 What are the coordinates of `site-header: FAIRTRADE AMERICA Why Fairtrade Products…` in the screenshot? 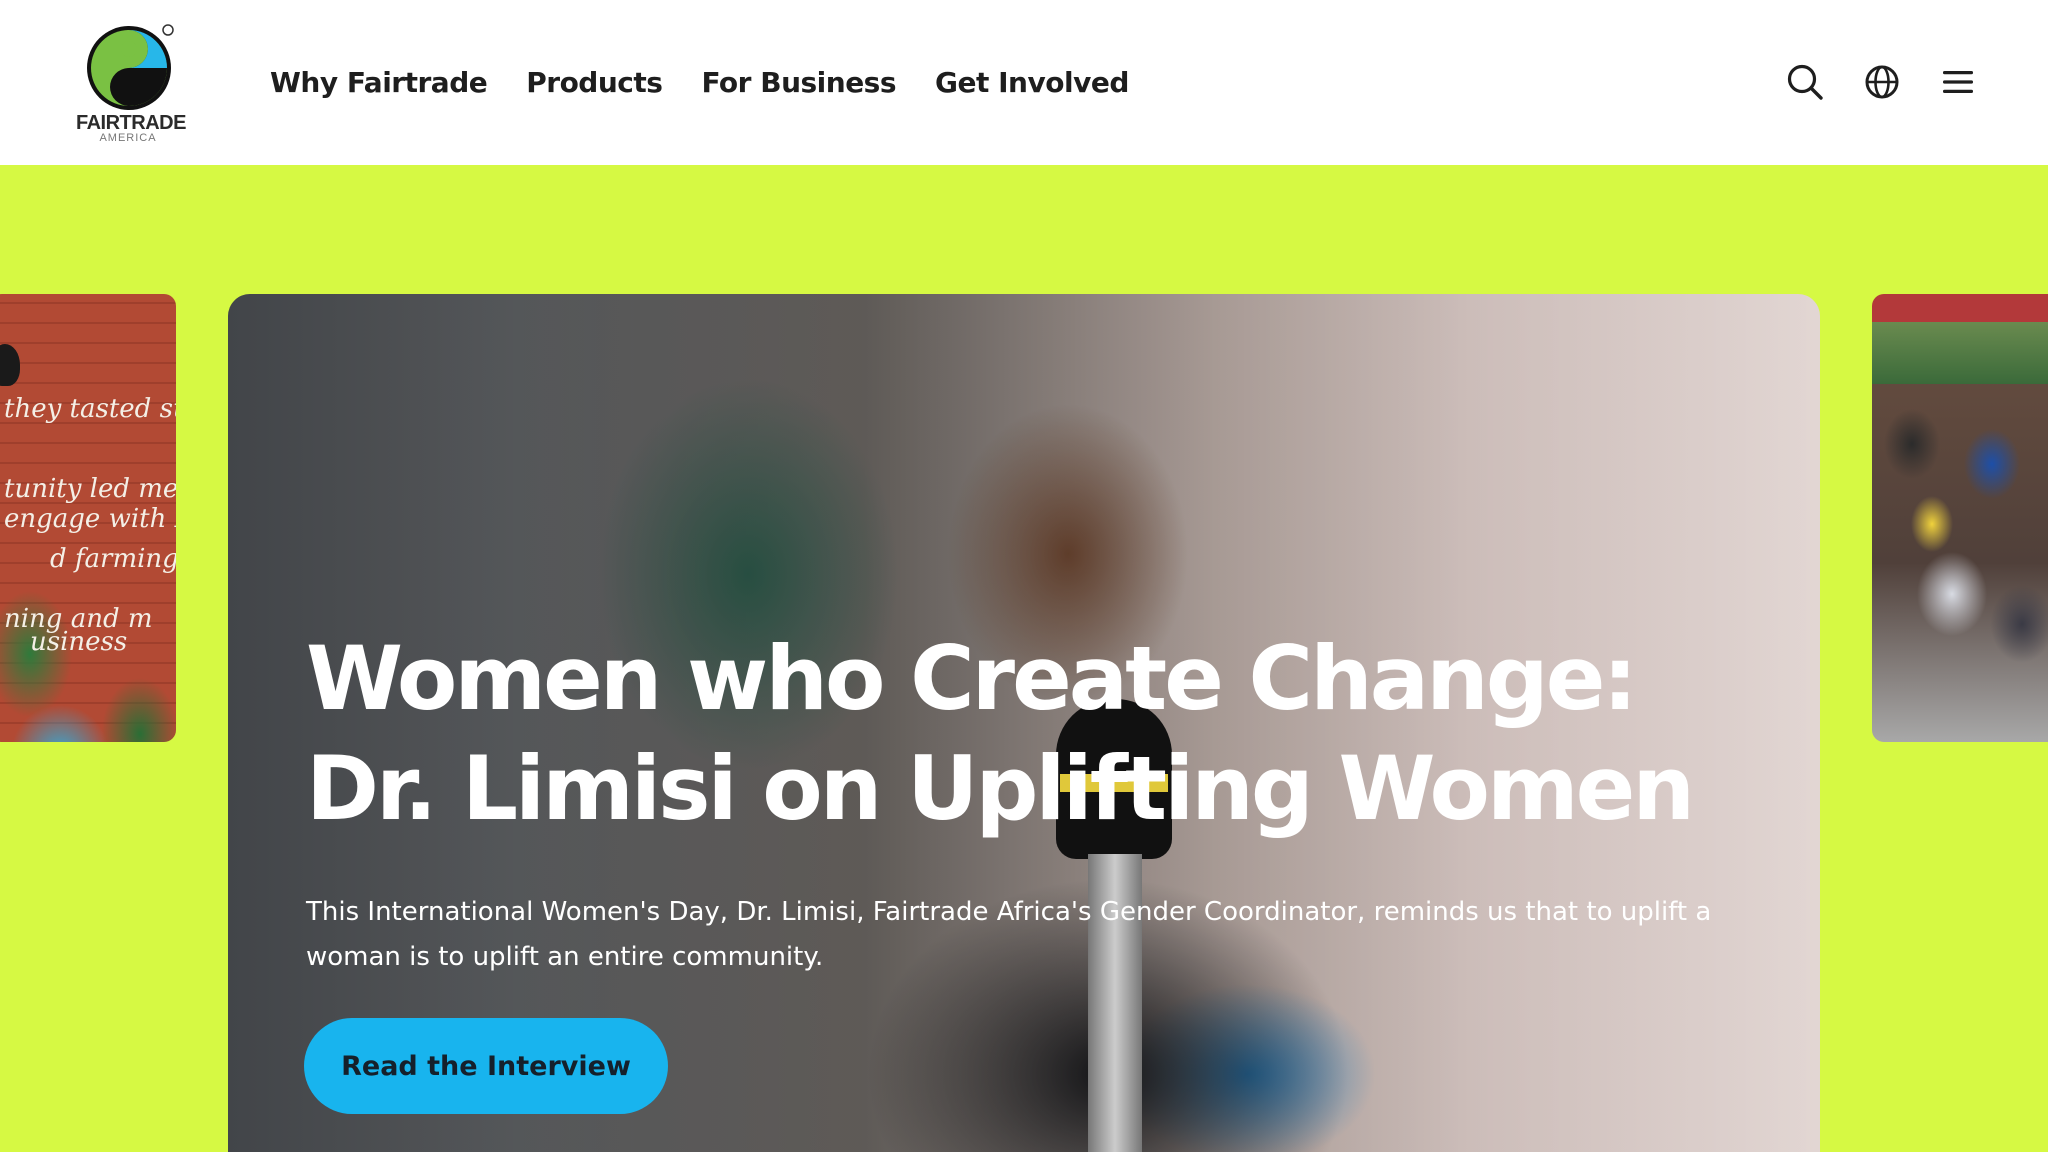 It's located at (1024, 82).